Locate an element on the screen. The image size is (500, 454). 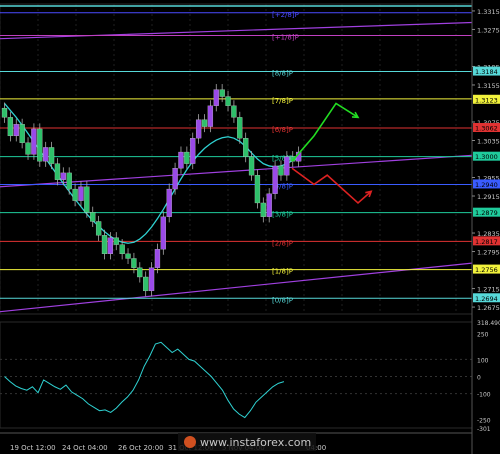
murrey-level-label: [0/8]P is located at coordinates (282, 300).